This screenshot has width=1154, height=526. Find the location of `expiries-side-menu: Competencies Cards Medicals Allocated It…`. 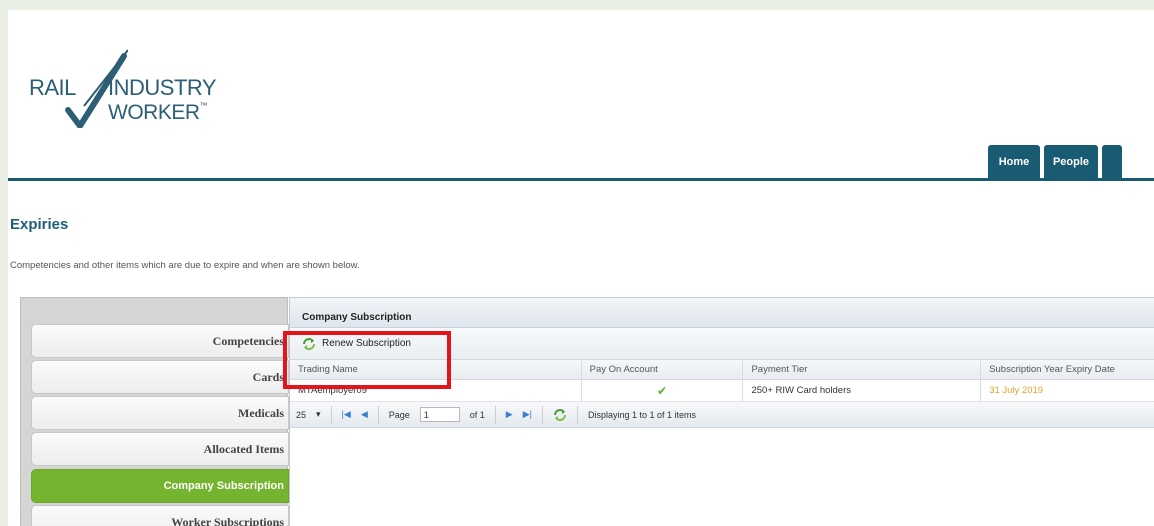

expiries-side-menu: Competencies Cards Medicals Allocated It… is located at coordinates (154, 411).